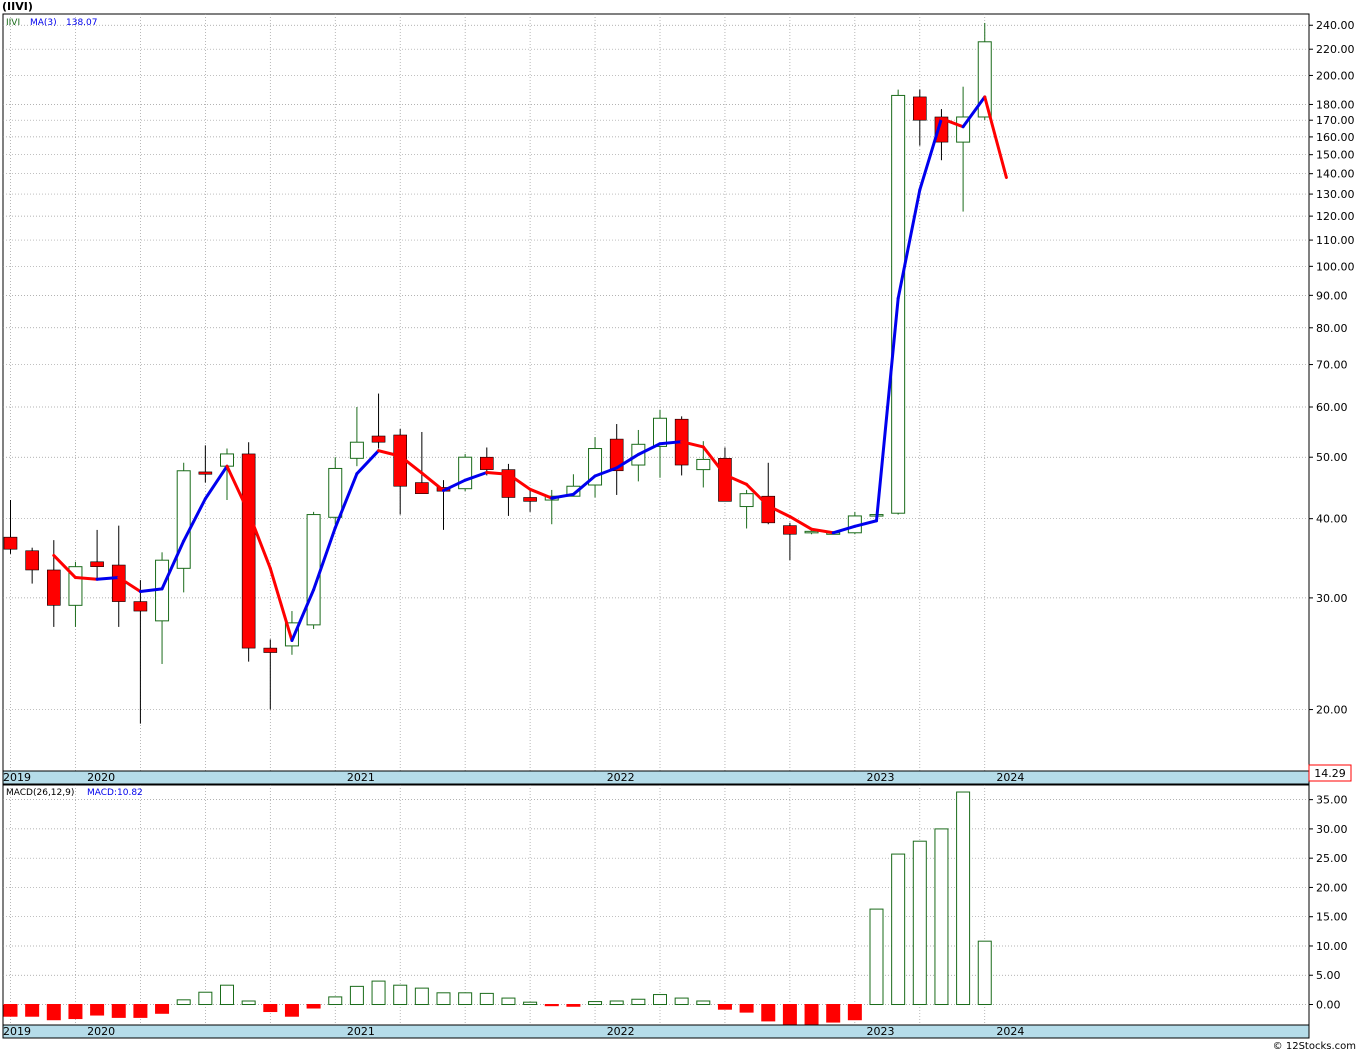 The height and width of the screenshot is (1056, 1360). Describe the element at coordinates (40, 793) in the screenshot. I see `macd-legend-label: MACD(26,12,9)` at that location.